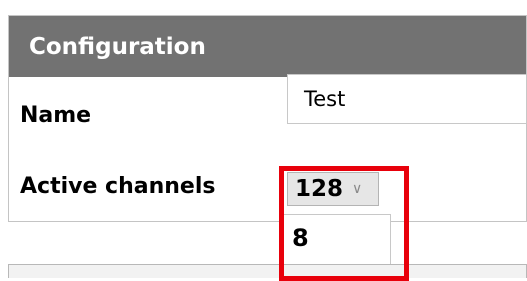  I want to click on name-label: Name, so click(56, 115).